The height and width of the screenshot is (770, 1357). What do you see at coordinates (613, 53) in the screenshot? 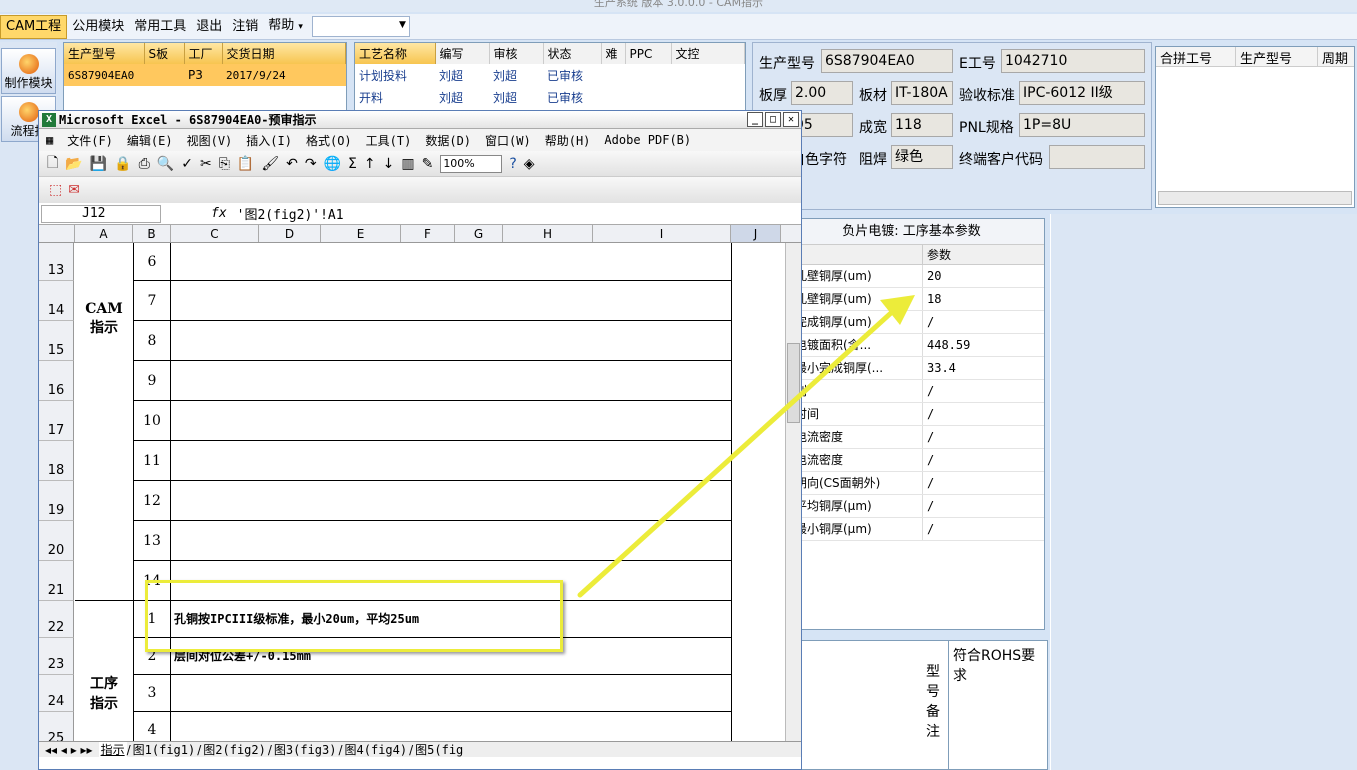
I see `col-difficulty: 难` at bounding box center [613, 53].